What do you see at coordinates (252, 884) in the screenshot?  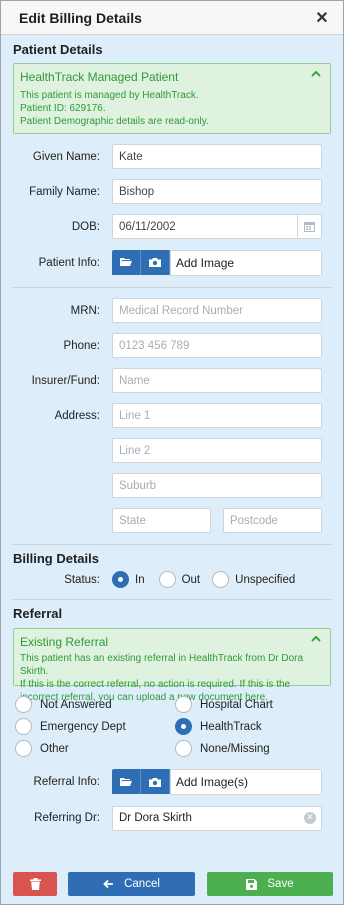 I see `save-icon` at bounding box center [252, 884].